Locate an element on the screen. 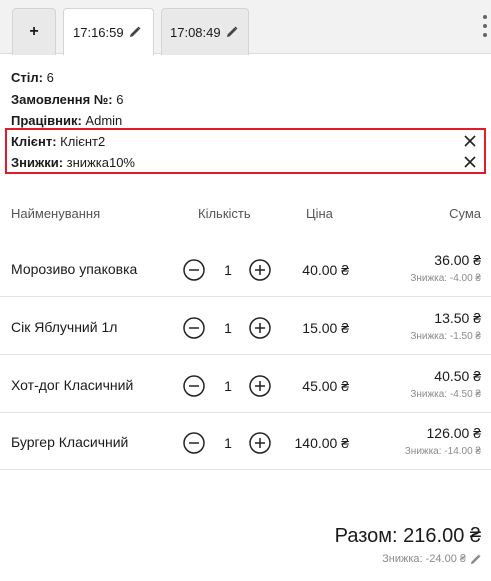  tab-bar: + 17:16:59 17:08:49 is located at coordinates (245, 27).